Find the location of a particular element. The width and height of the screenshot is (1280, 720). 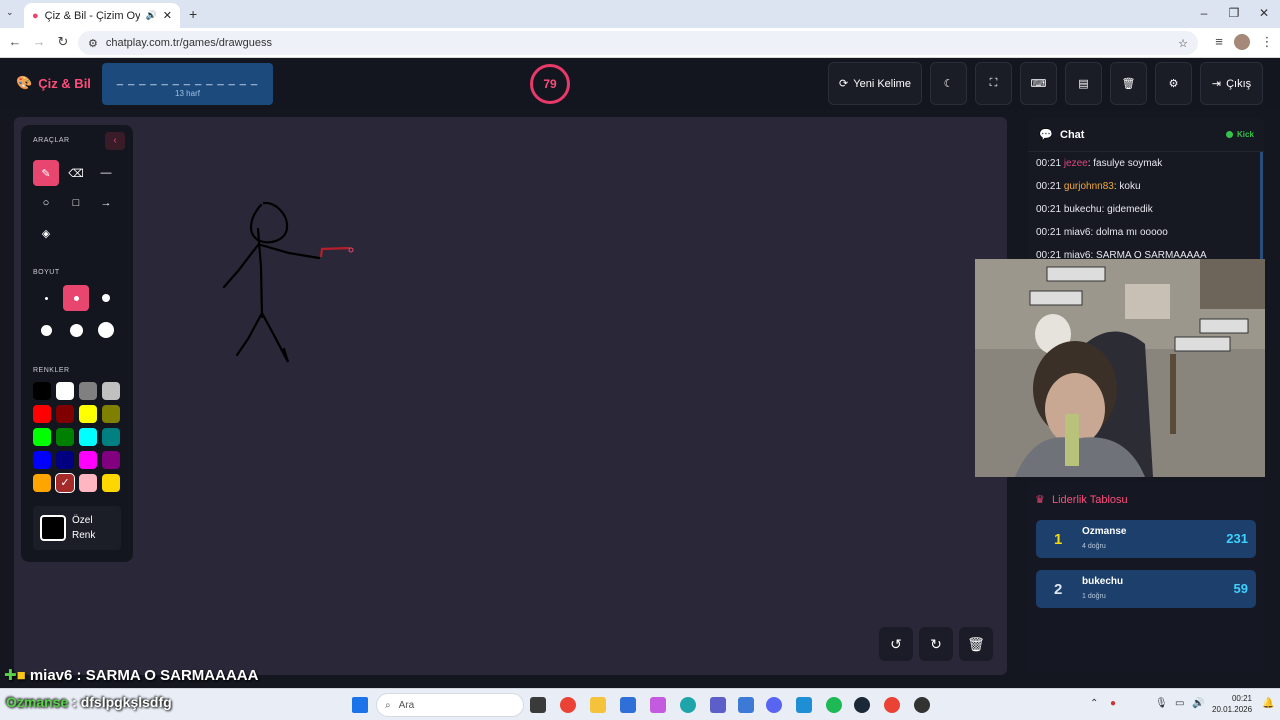

task-view-icon is located at coordinates (538, 705).